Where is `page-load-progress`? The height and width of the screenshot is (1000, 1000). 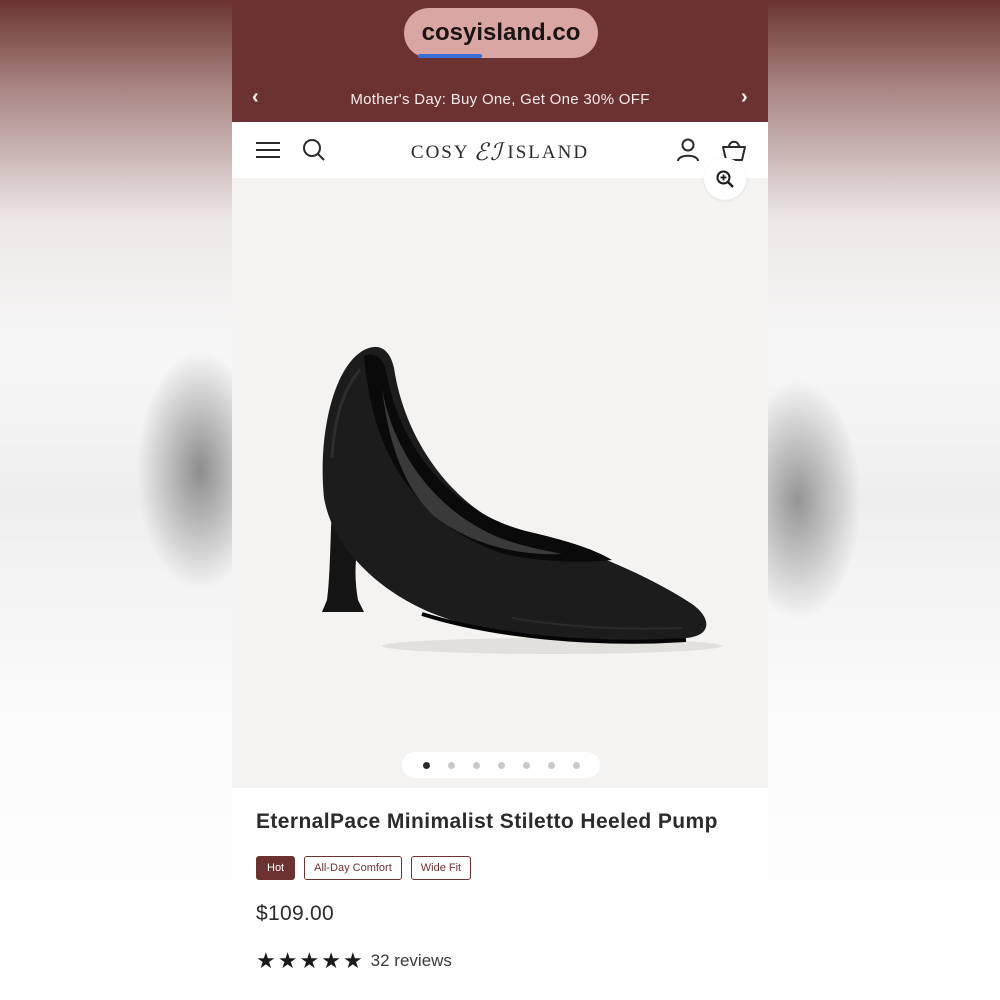 page-load-progress is located at coordinates (450, 56).